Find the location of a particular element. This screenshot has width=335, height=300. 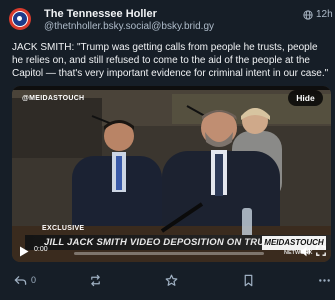

star-icon is located at coordinates (171, 280).